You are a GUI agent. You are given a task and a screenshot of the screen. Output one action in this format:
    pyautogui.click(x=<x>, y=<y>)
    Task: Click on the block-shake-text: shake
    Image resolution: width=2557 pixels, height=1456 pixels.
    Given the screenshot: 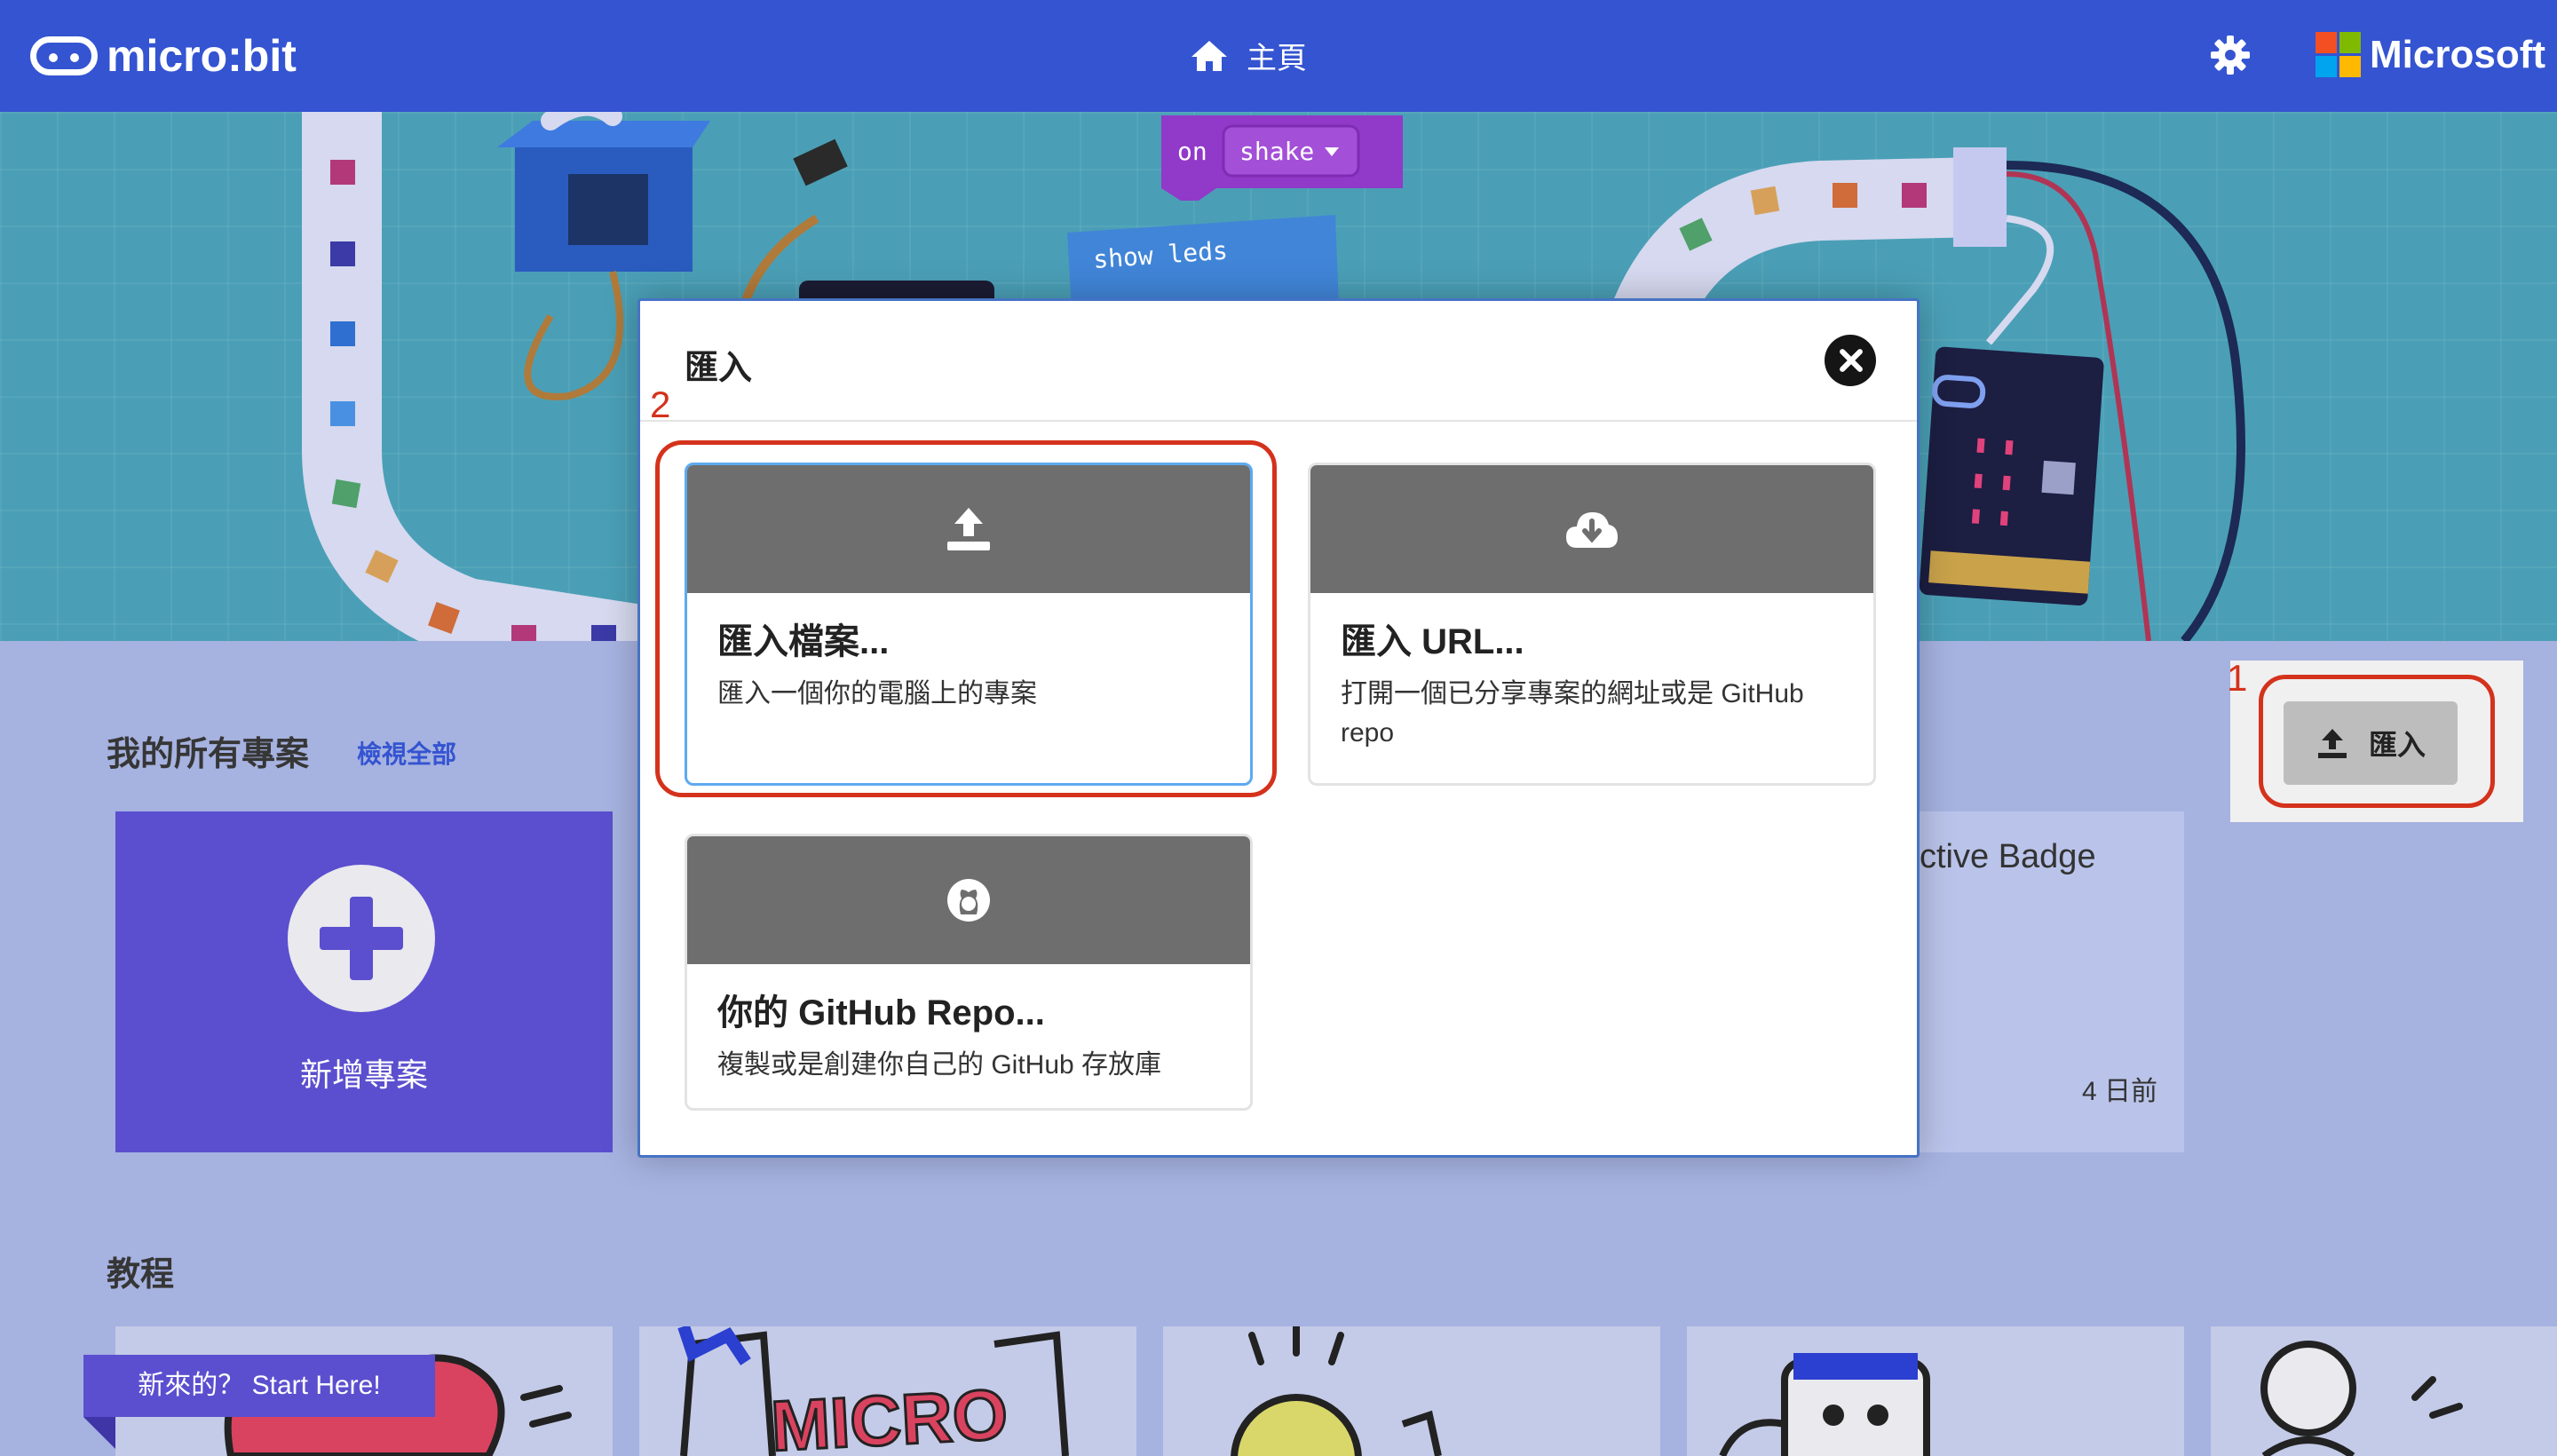 What is the action you would take?
    pyautogui.click(x=1276, y=151)
    